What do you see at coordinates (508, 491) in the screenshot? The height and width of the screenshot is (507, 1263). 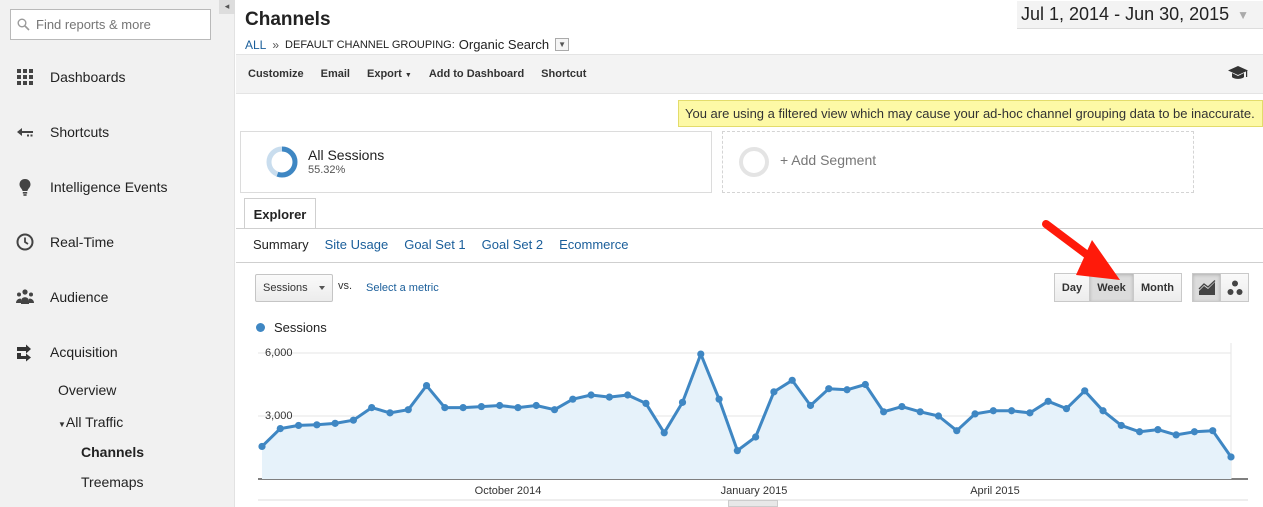 I see `x-tick-label: October 2014` at bounding box center [508, 491].